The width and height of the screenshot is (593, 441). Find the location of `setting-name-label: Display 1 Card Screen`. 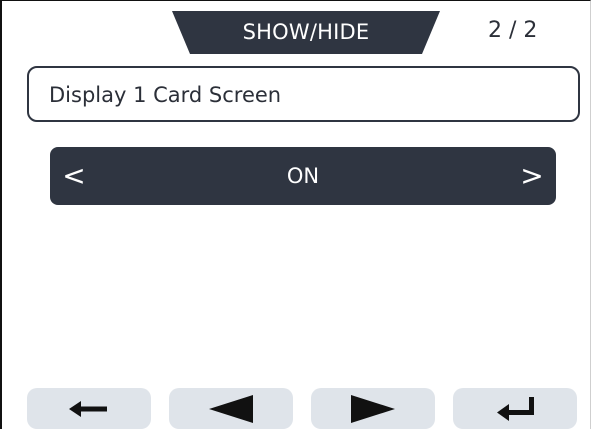

setting-name-label: Display 1 Card Screen is located at coordinates (165, 95).